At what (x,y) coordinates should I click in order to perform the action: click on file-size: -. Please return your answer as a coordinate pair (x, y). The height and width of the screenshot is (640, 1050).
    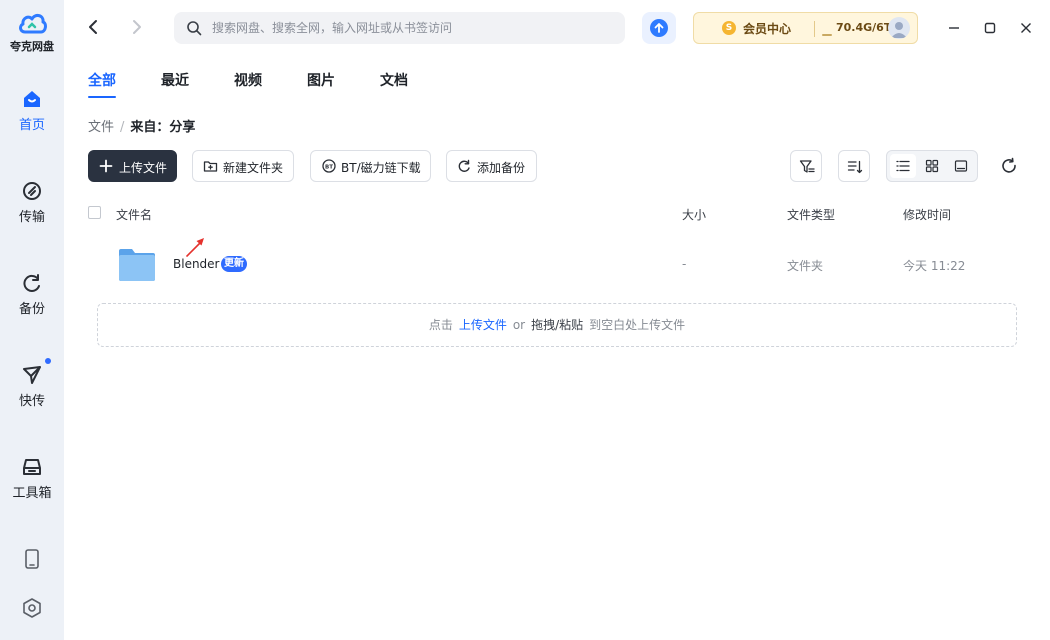
    Looking at the image, I should click on (684, 264).